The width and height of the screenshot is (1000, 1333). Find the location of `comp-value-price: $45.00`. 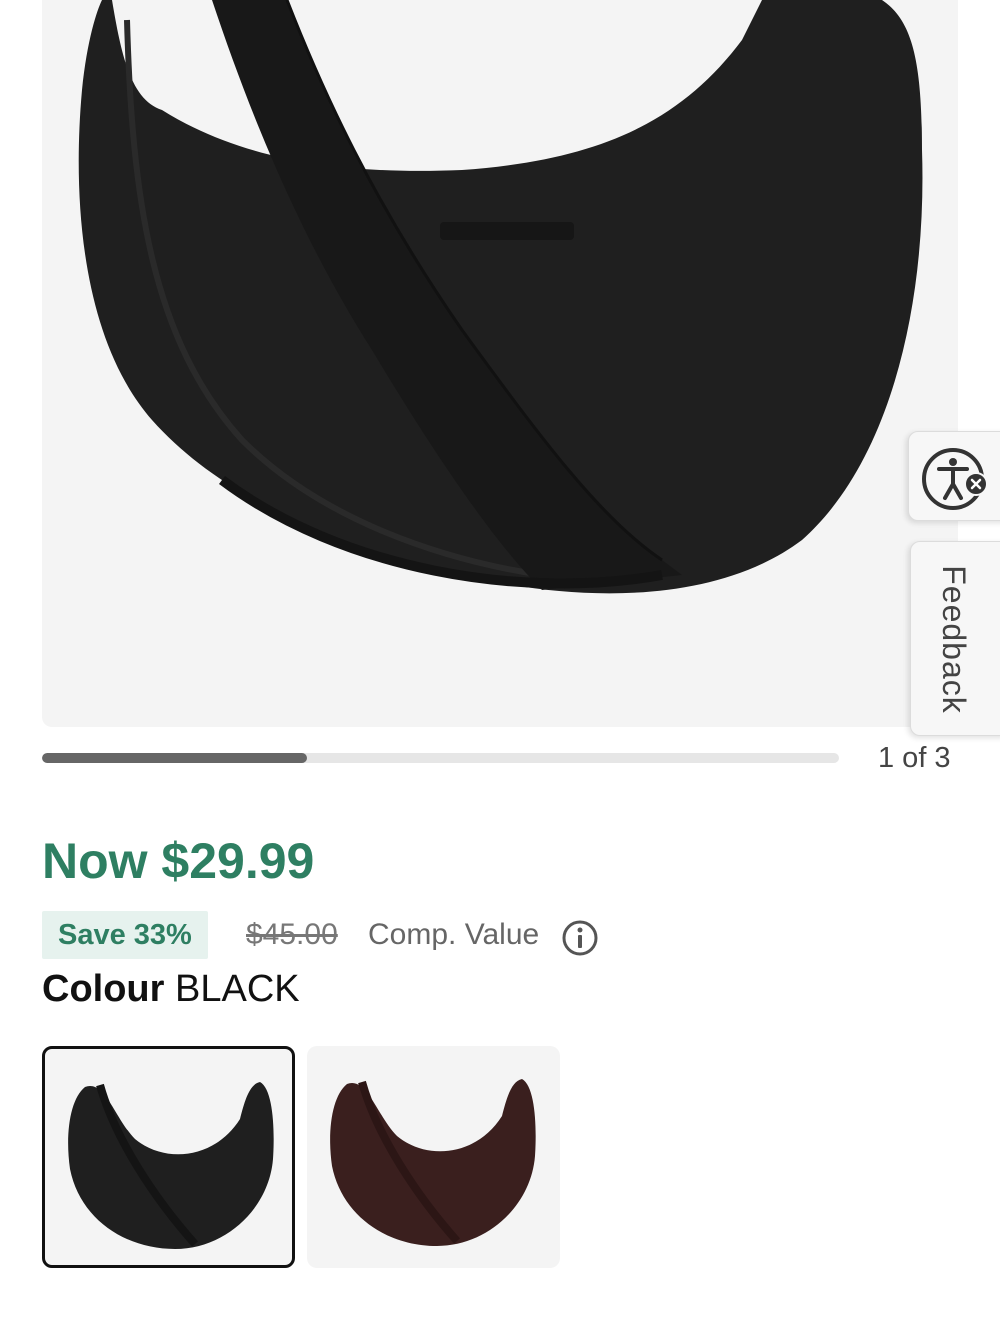

comp-value-price: $45.00 is located at coordinates (292, 934).